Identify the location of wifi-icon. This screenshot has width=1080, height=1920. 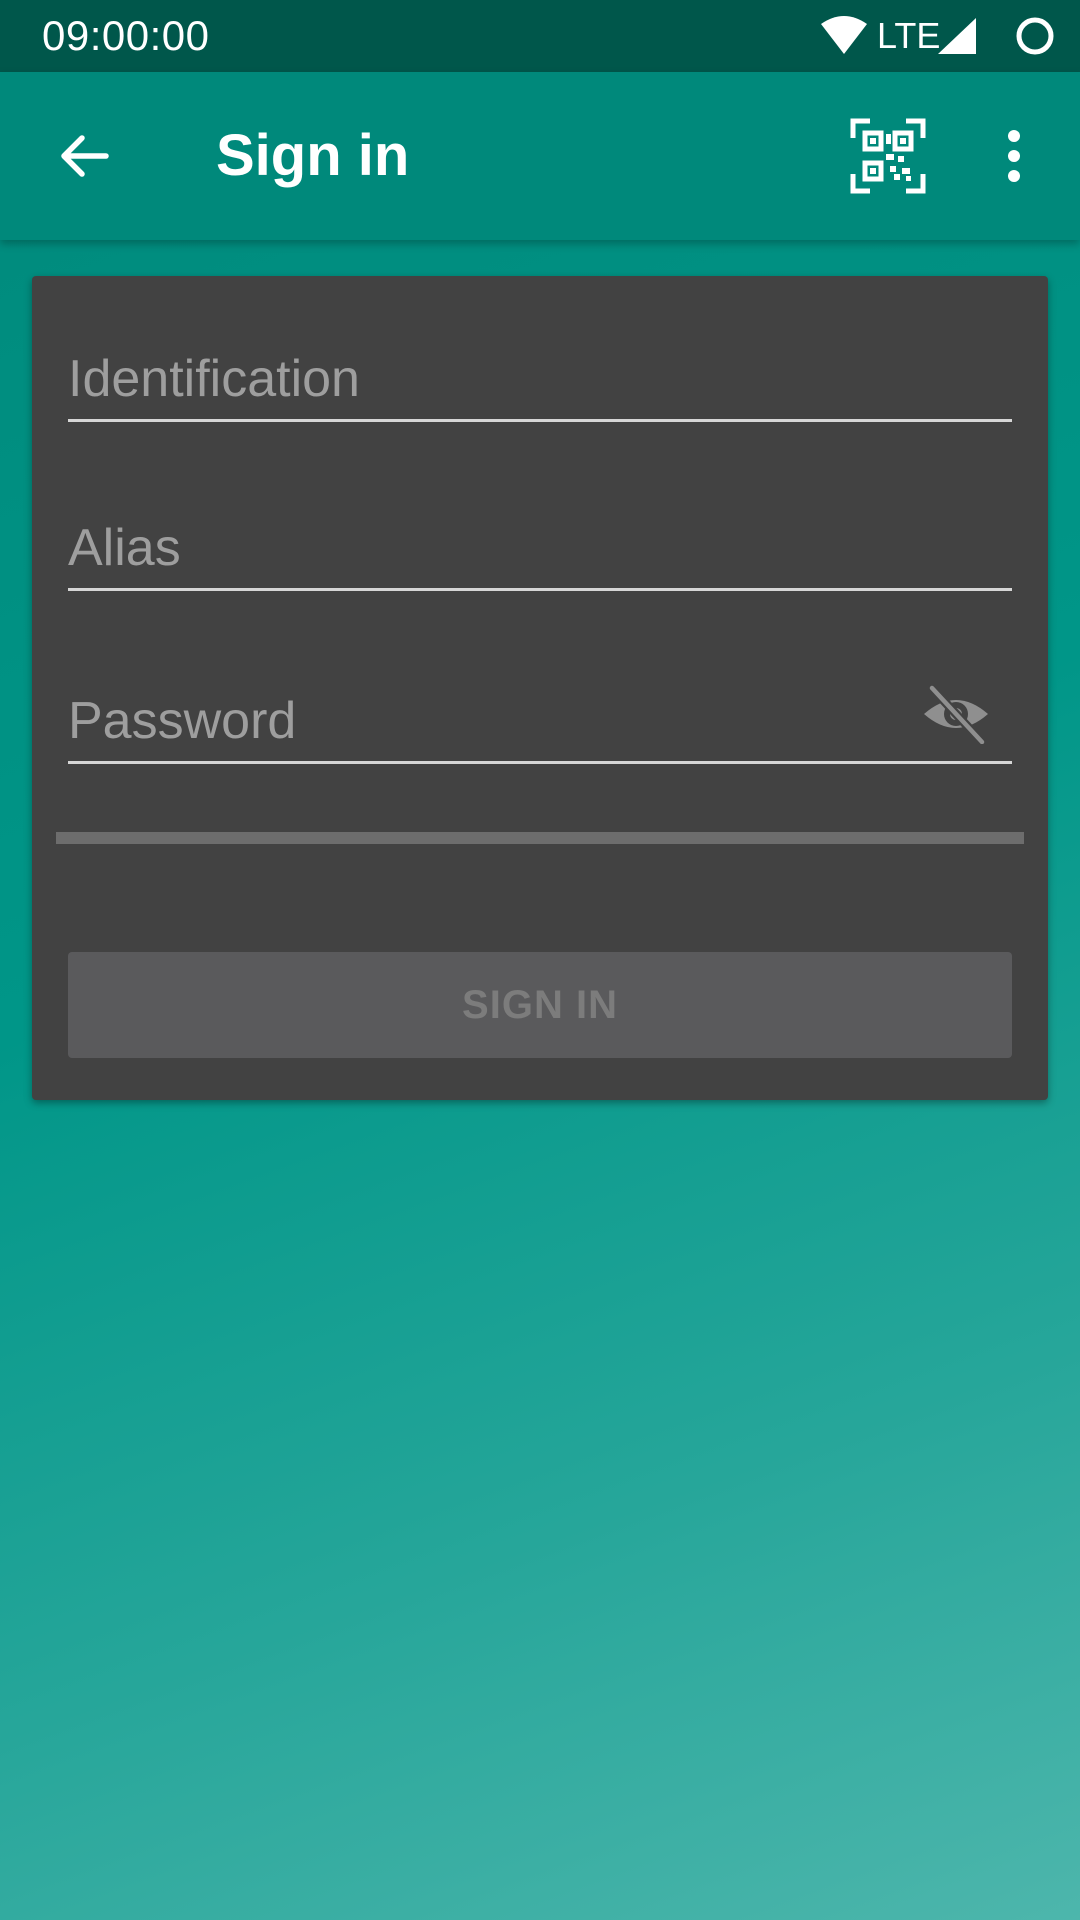
(844, 35).